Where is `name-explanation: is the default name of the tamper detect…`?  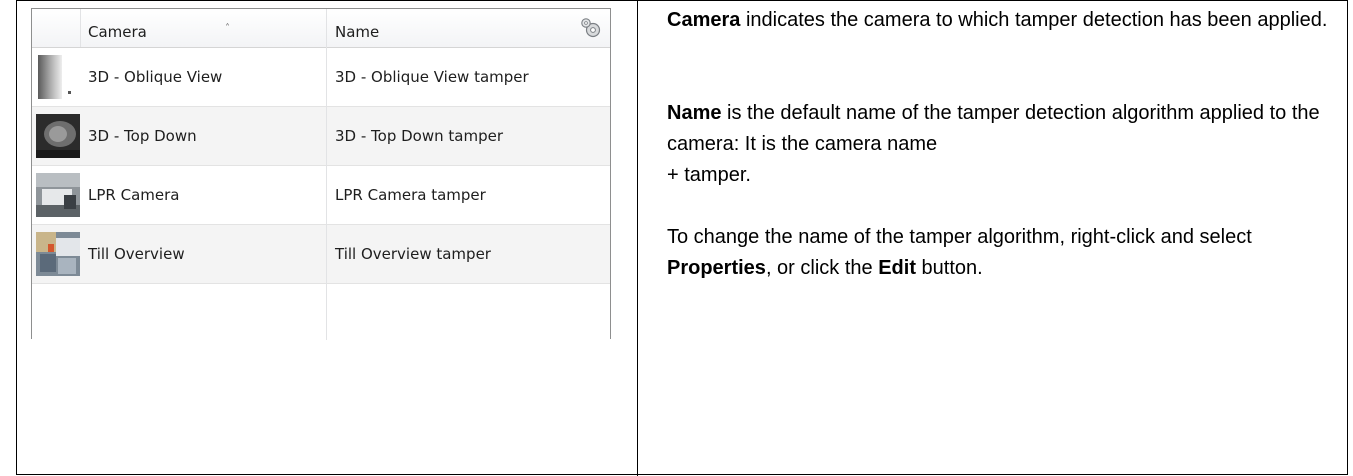
name-explanation: is the default name of the tamper detect… is located at coordinates (993, 128).